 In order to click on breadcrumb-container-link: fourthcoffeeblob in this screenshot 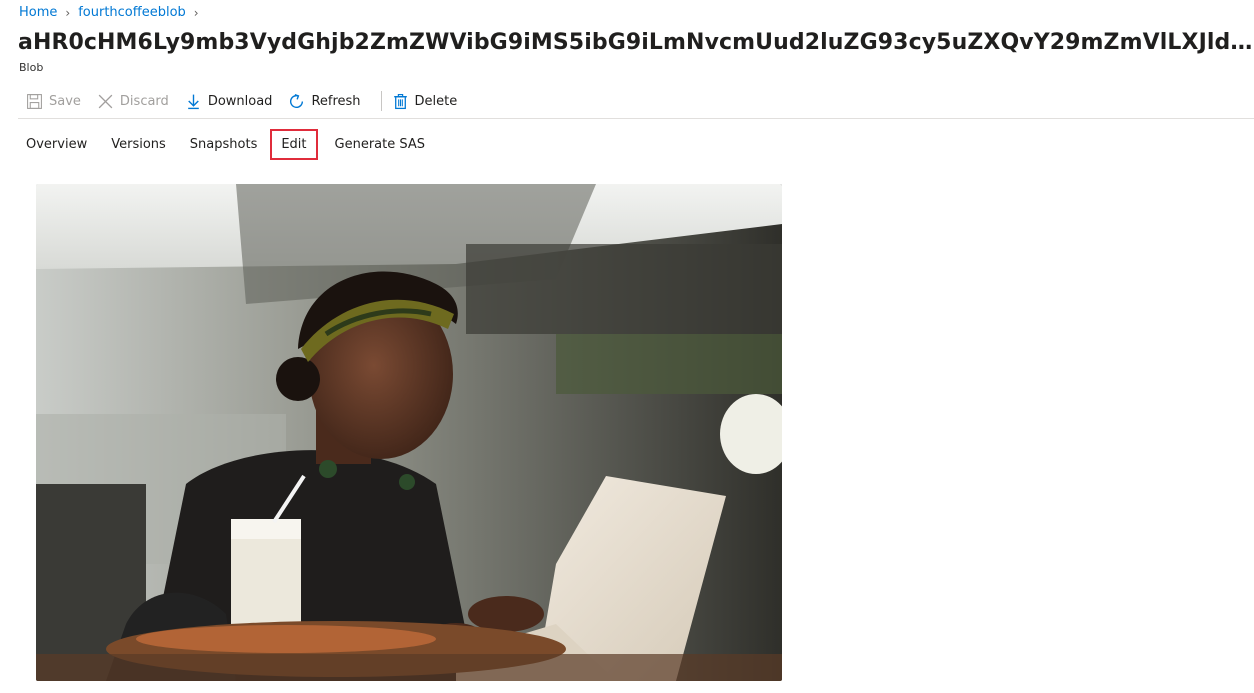, I will do `click(132, 12)`.